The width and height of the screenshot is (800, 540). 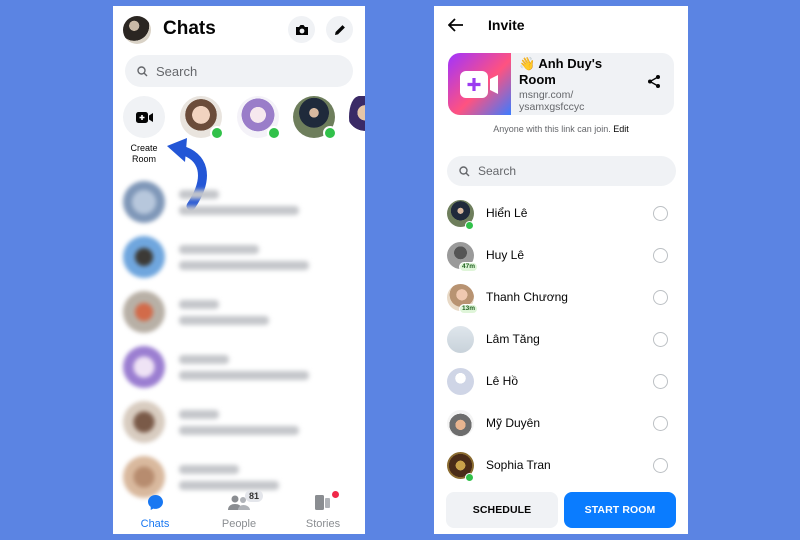 What do you see at coordinates (546, 95) in the screenshot?
I see `link-part: msngr.com/` at bounding box center [546, 95].